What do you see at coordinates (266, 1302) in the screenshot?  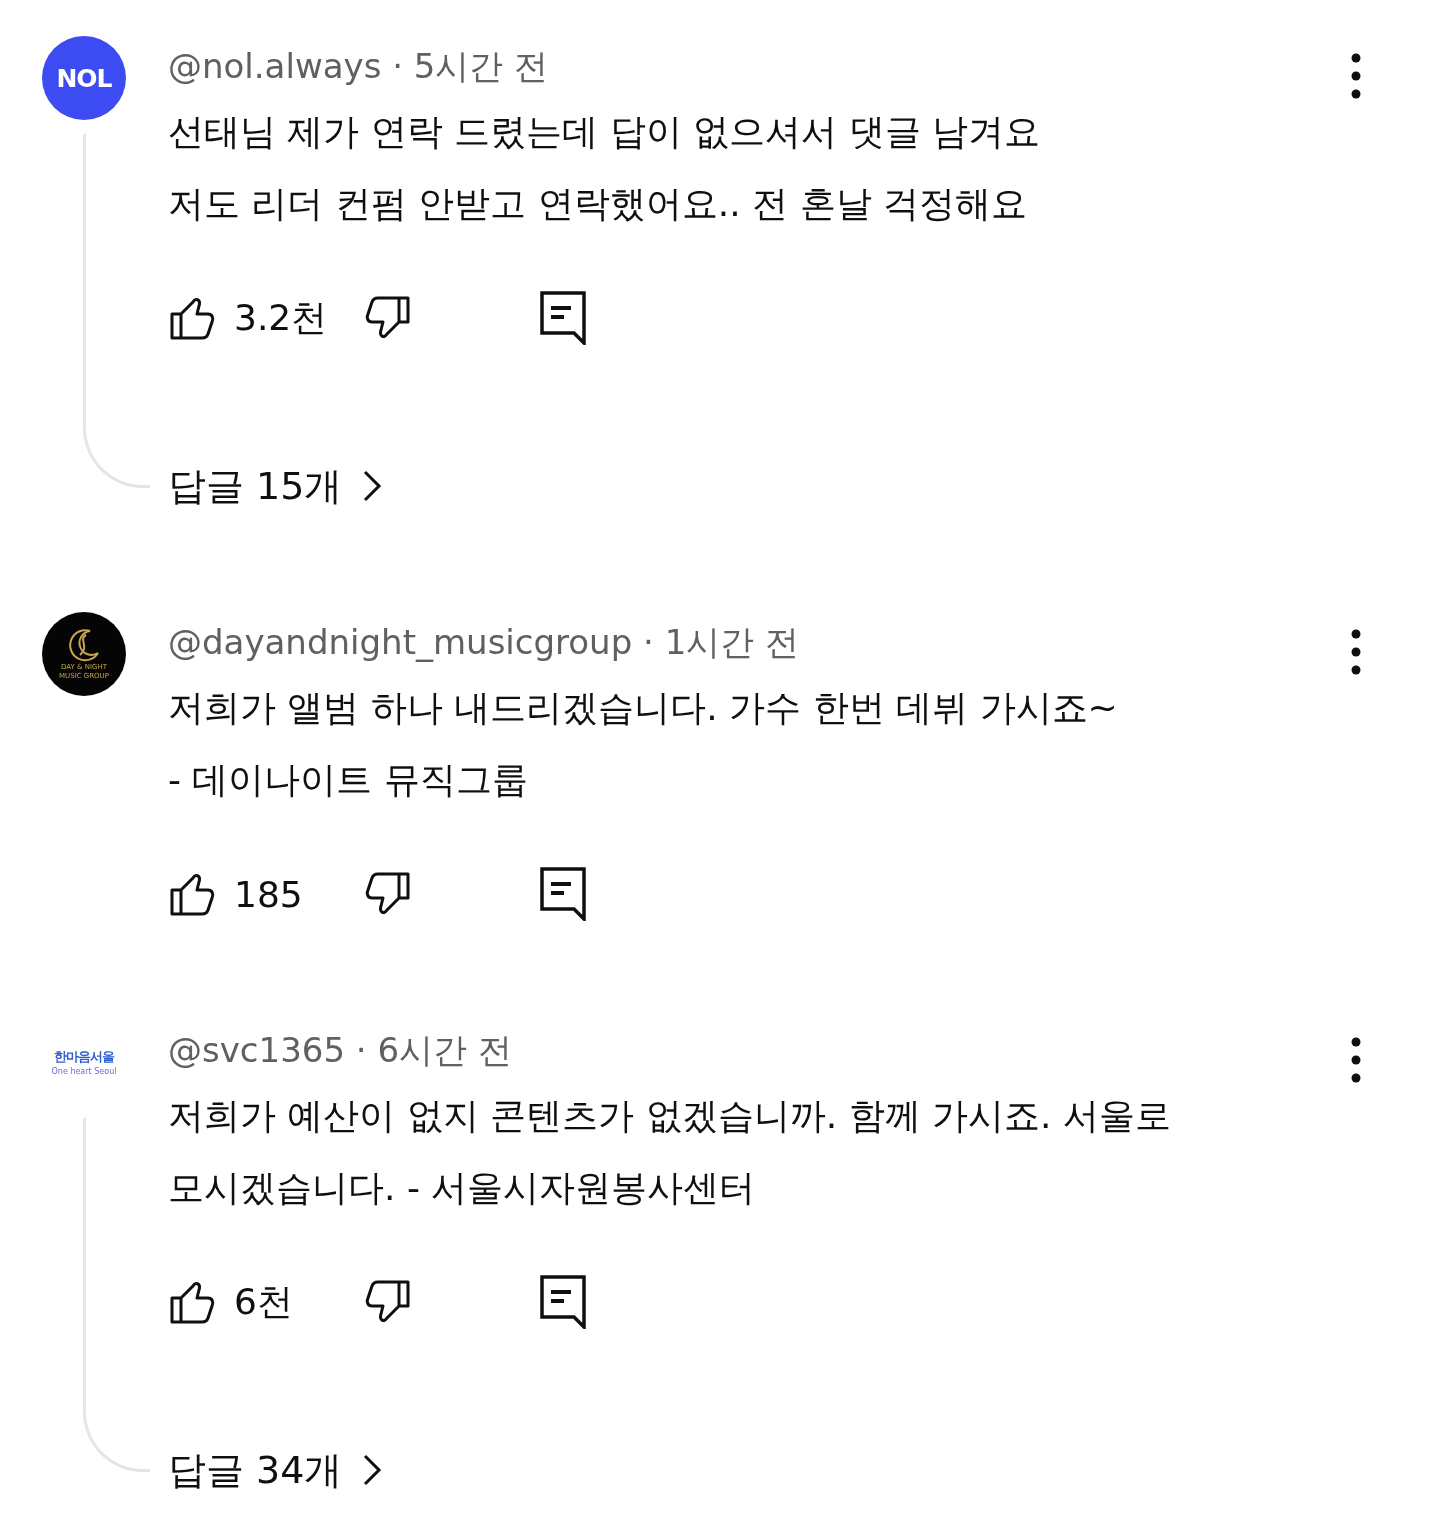 I see `like-button: 6천` at bounding box center [266, 1302].